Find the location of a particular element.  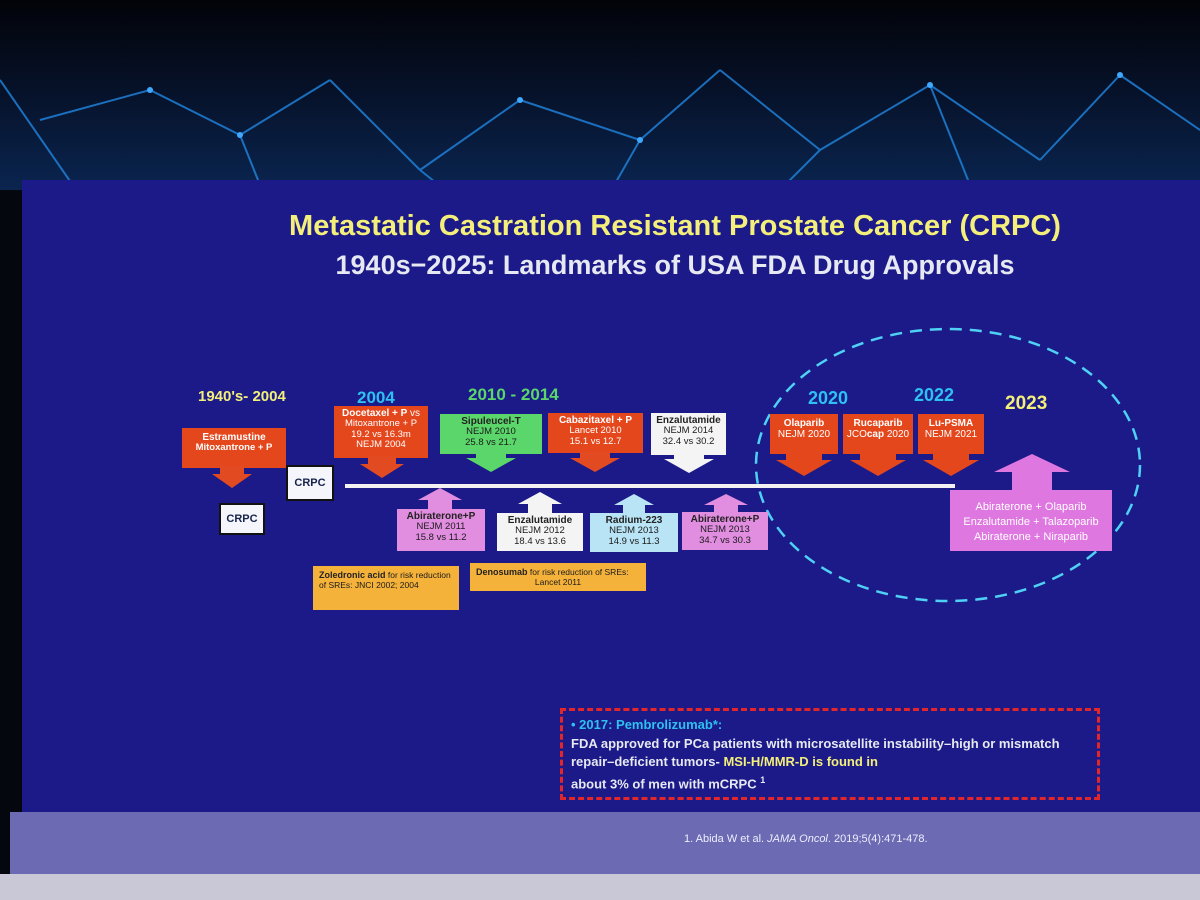

arrow-abiraterone-2013 is located at coordinates (726, 504).